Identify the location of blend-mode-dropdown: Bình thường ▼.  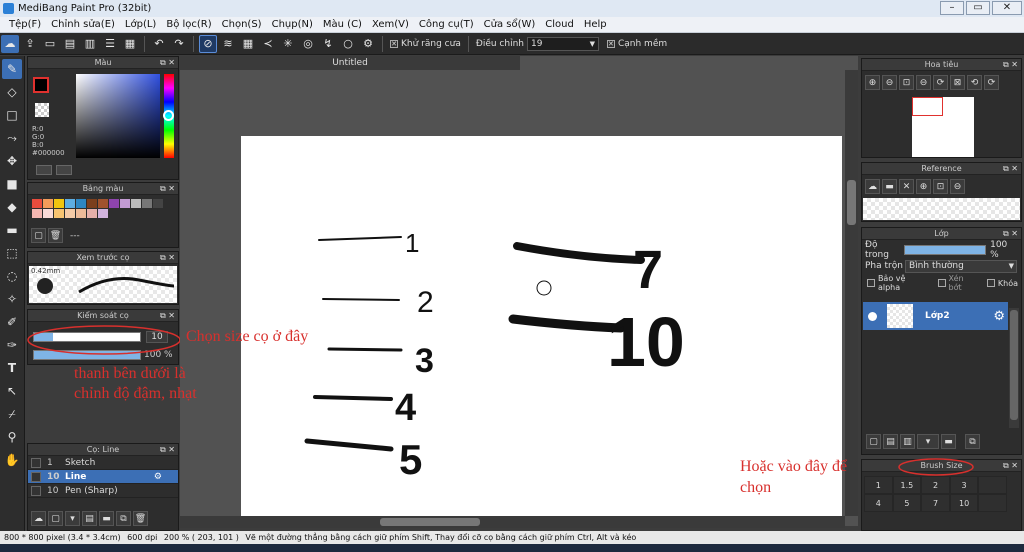
(961, 266).